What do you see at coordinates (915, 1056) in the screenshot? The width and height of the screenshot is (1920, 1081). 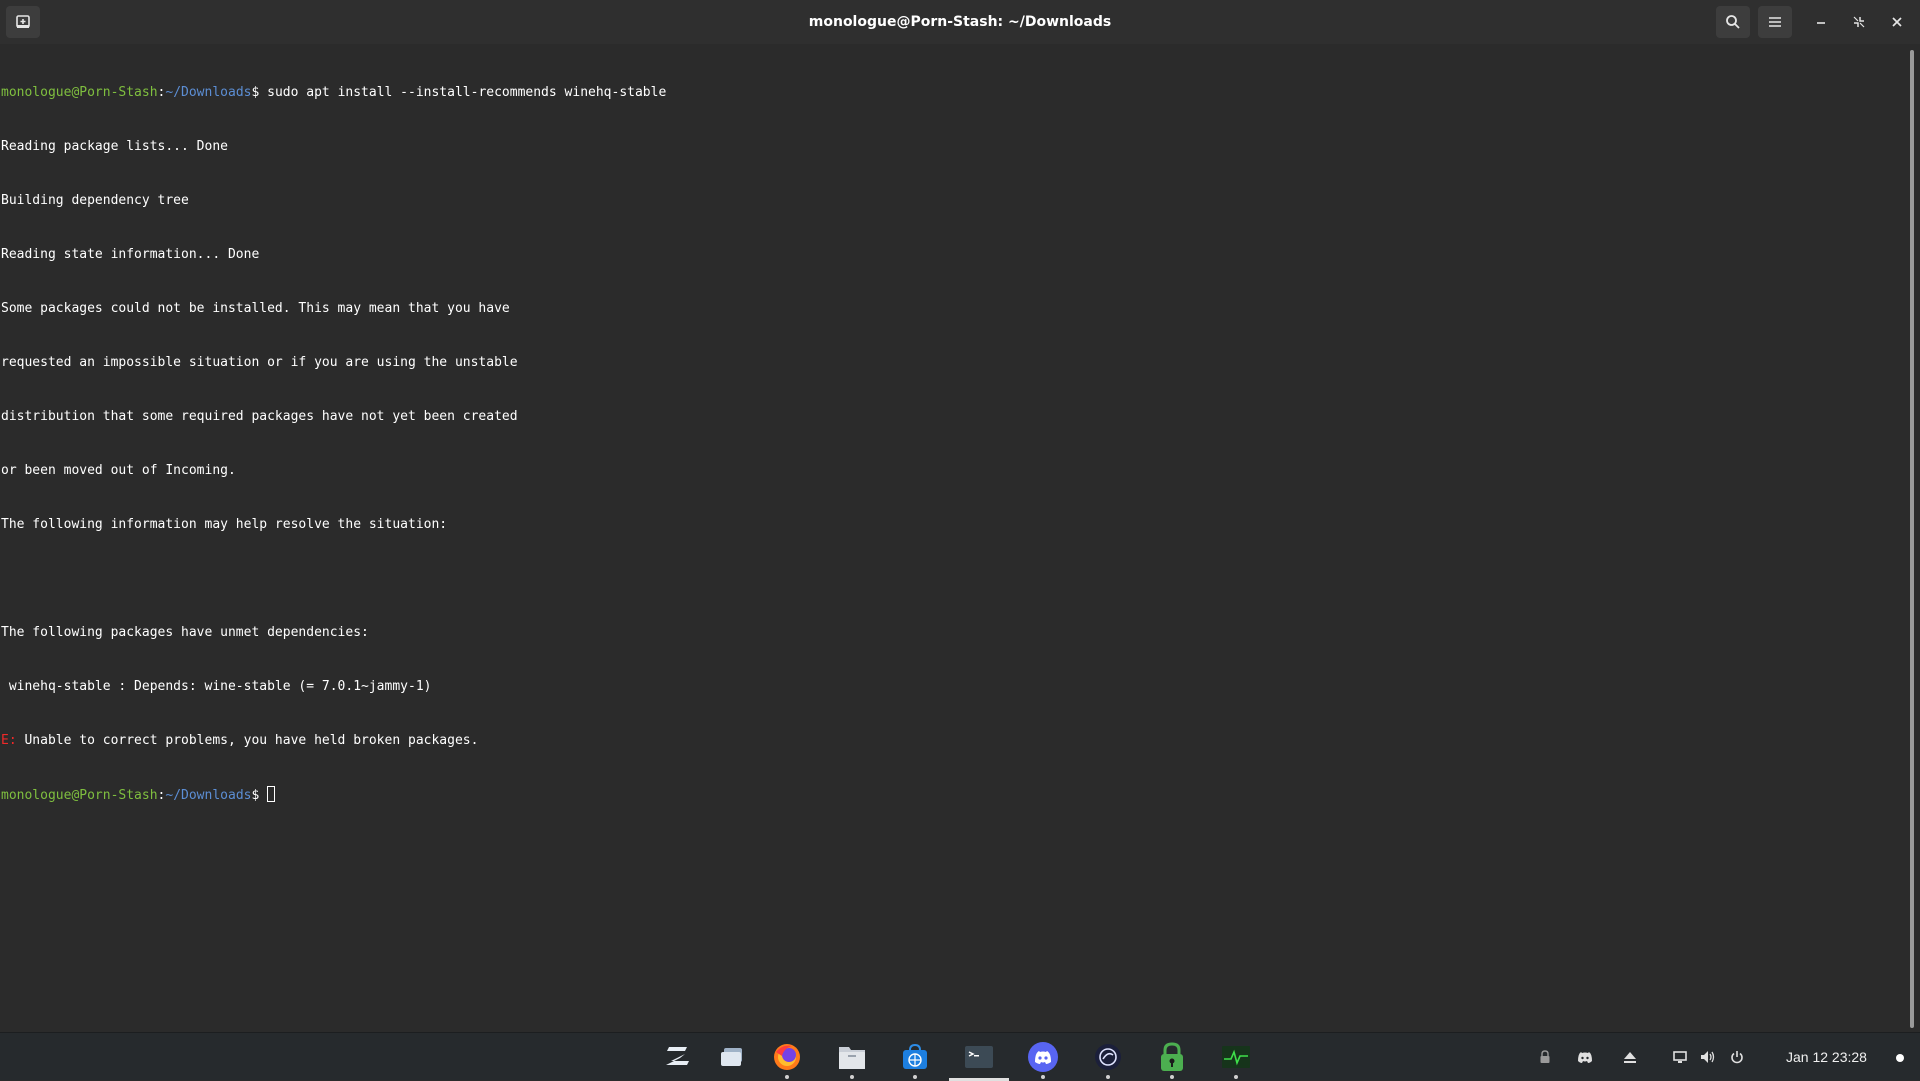 I see `software-store-icon` at bounding box center [915, 1056].